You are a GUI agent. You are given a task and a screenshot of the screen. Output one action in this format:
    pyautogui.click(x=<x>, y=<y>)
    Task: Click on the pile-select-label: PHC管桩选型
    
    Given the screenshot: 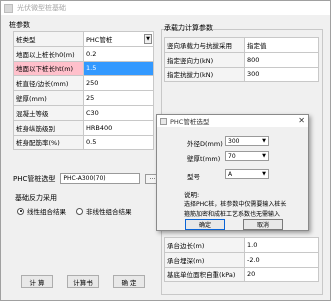 What is the action you would take?
    pyautogui.click(x=34, y=178)
    